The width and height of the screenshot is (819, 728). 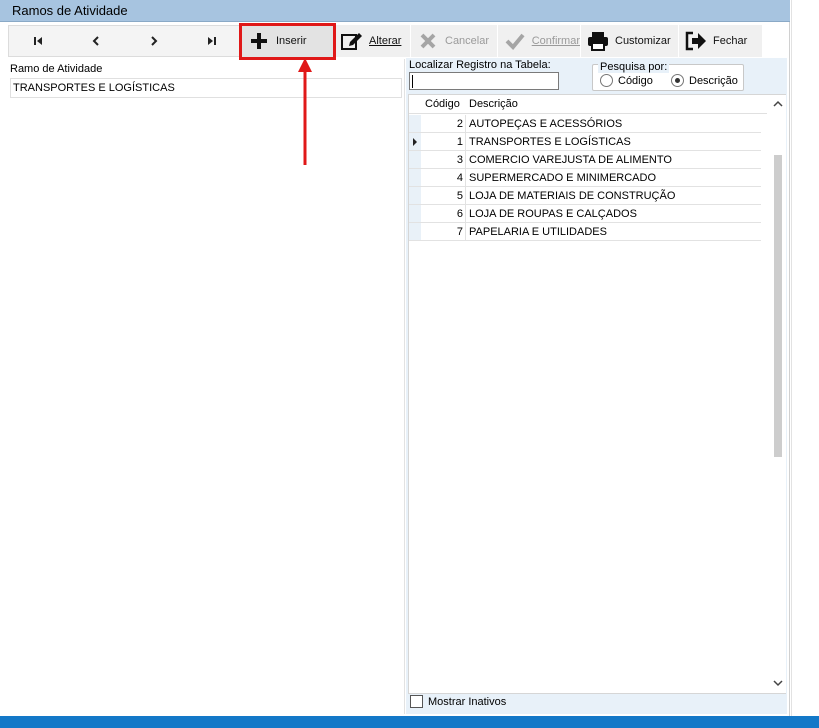 What do you see at coordinates (206, 88) in the screenshot?
I see `ramo-field: TRANSPORTES E LOGÍSTICAS` at bounding box center [206, 88].